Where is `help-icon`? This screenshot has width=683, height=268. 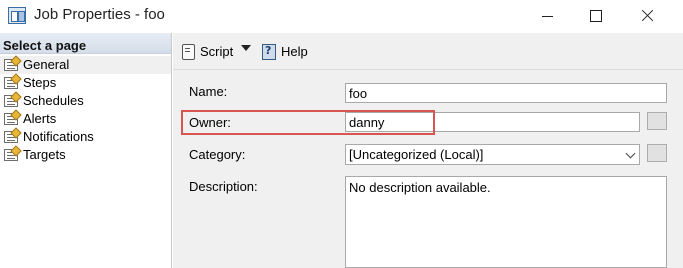 help-icon is located at coordinates (269, 51).